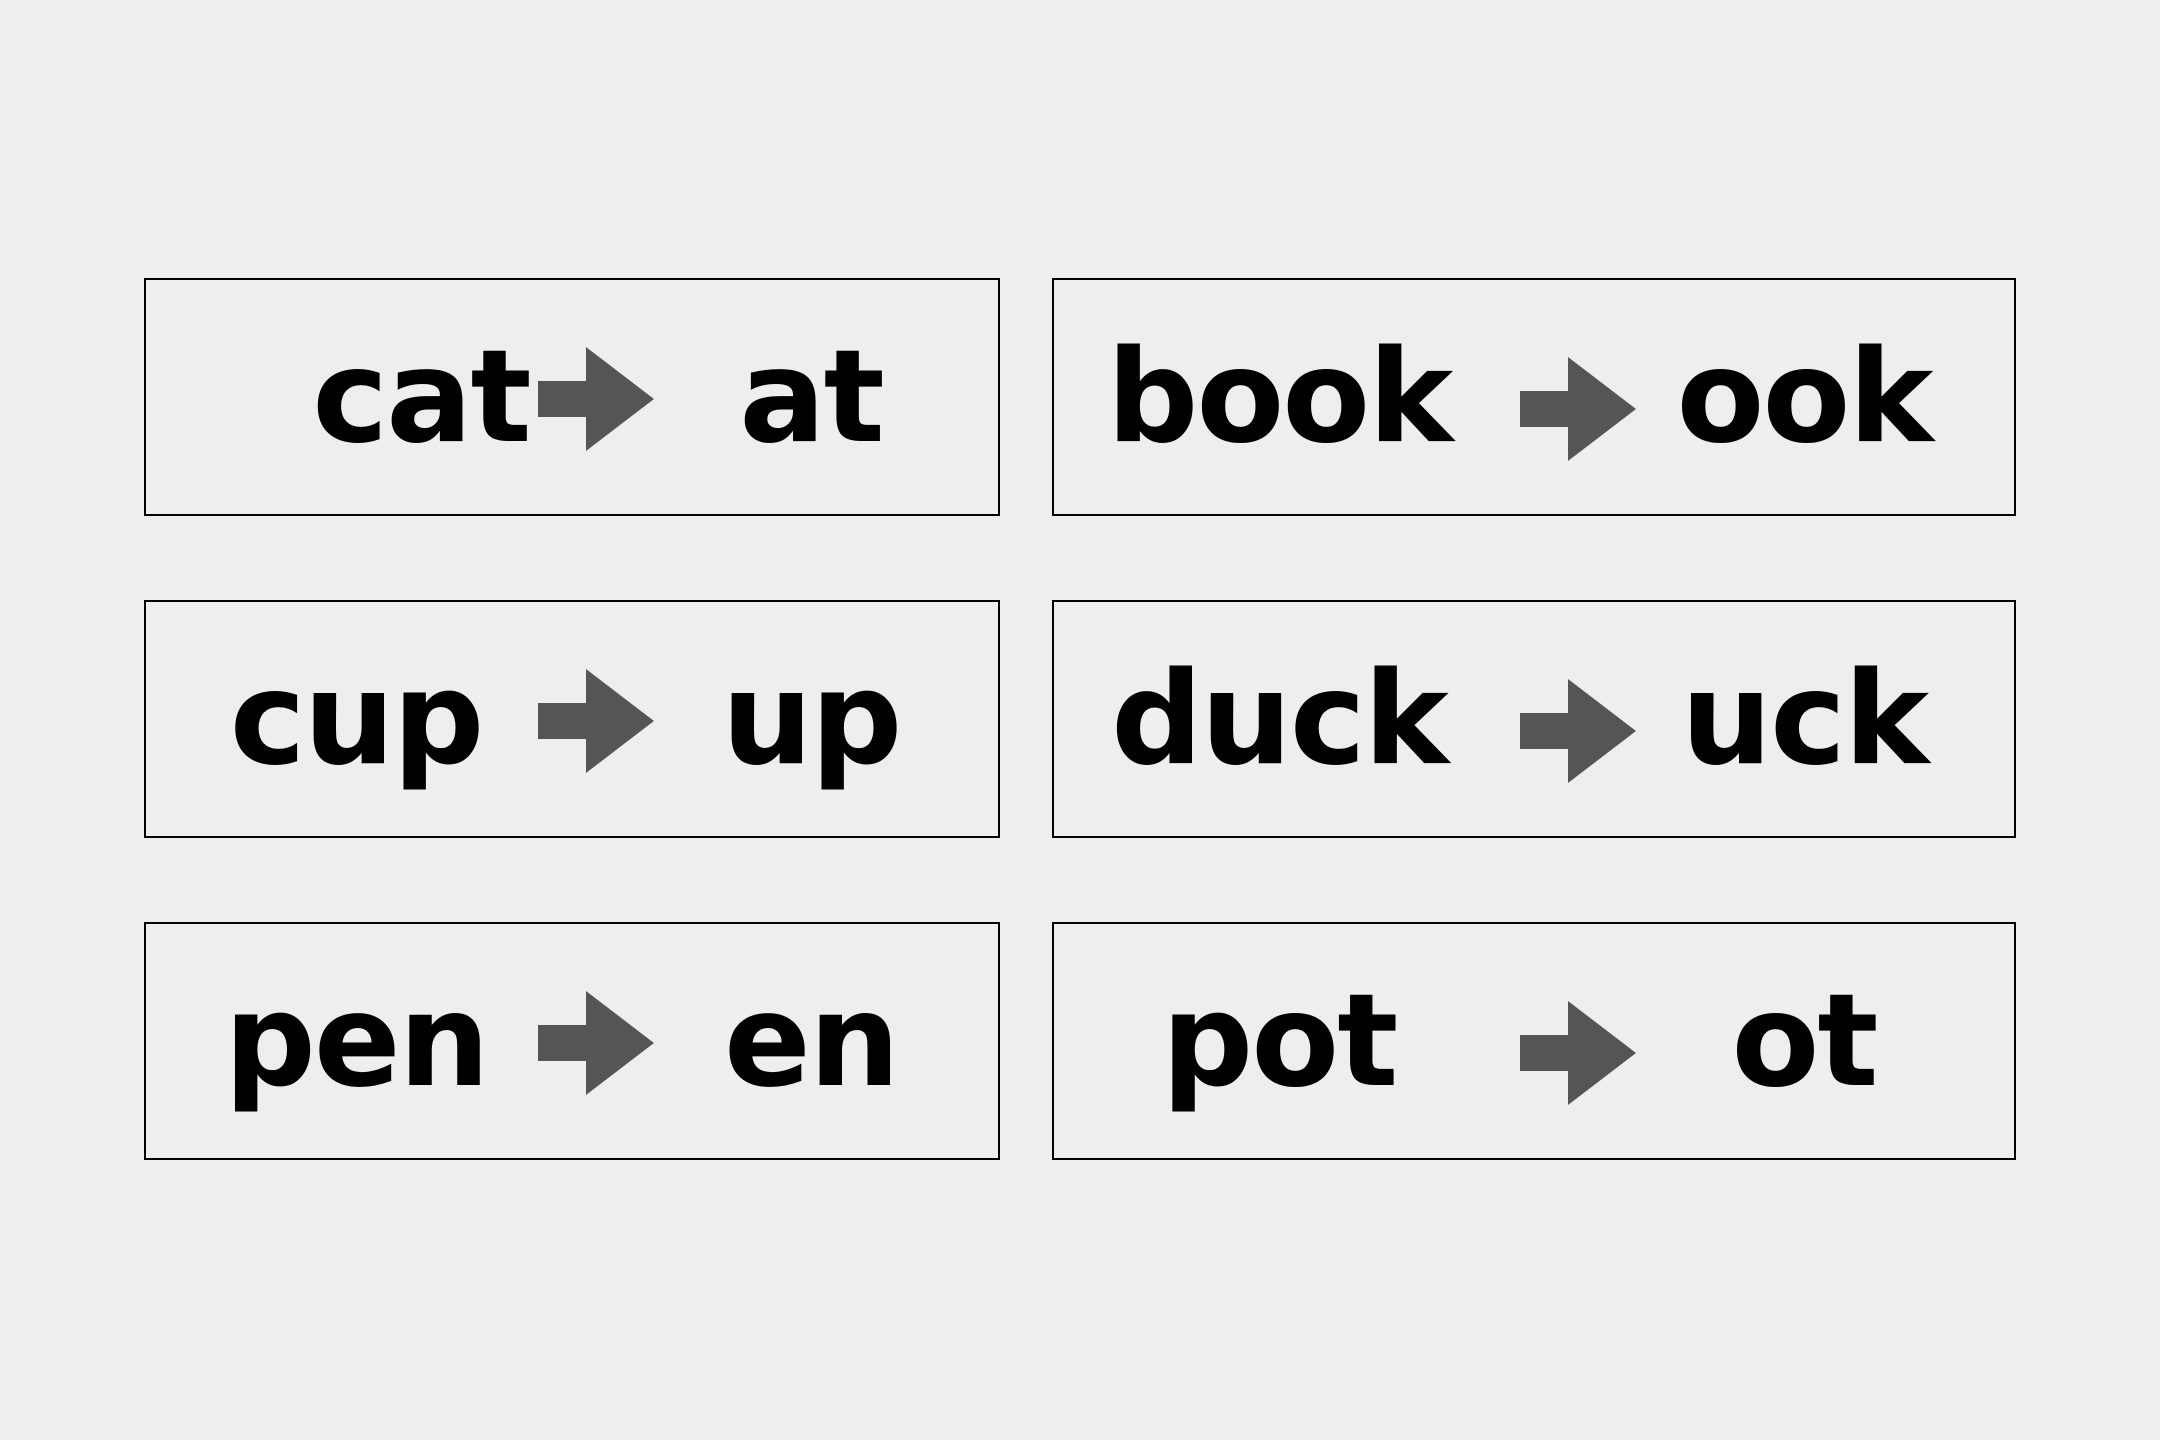 Image resolution: width=2160 pixels, height=1440 pixels. What do you see at coordinates (812, 719) in the screenshot?
I see `word-result: up` at bounding box center [812, 719].